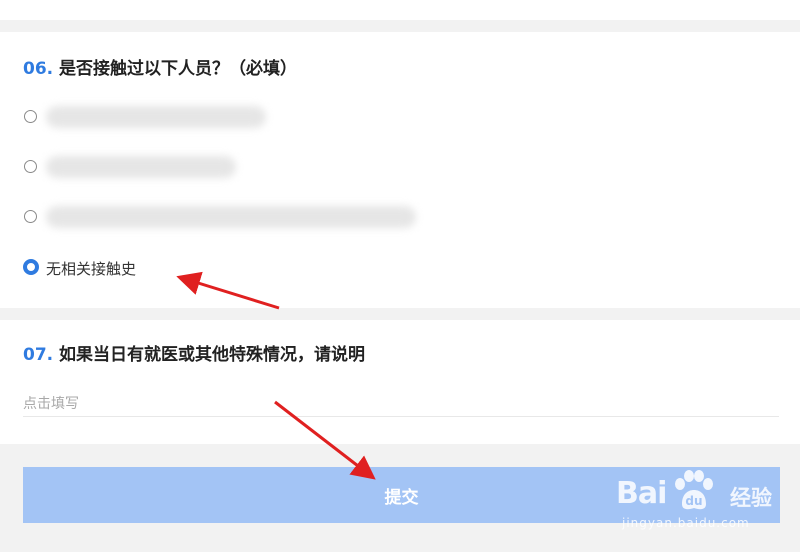  I want to click on question-07-text: 如果当日有就医或其他特殊情况，请说明, so click(212, 355).